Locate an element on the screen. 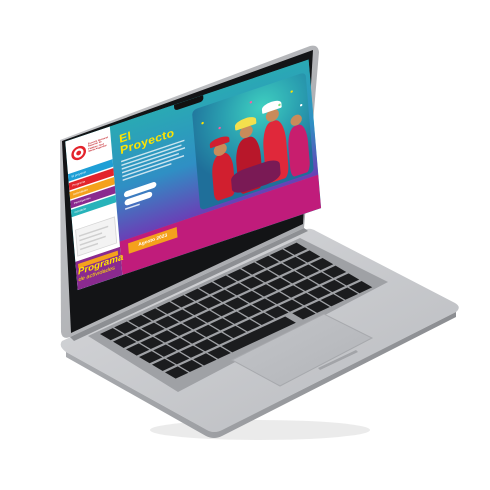 The width and height of the screenshot is (490, 490). logo-mark-icon is located at coordinates (78, 153).